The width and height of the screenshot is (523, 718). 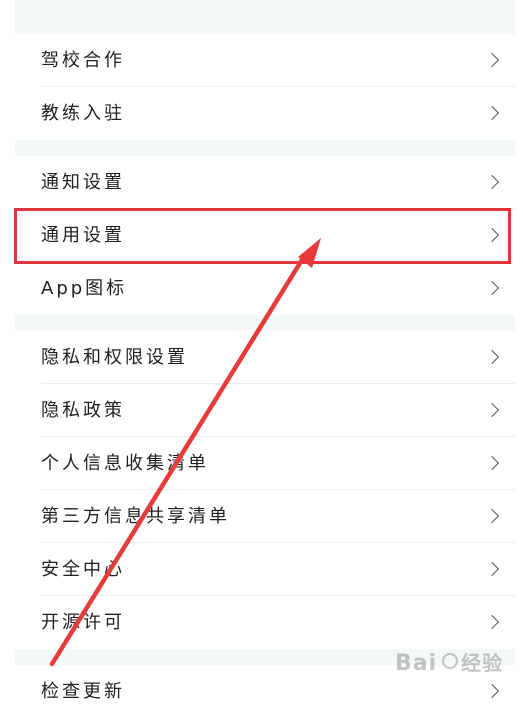 I want to click on baidu-watermark-logo: Bai 经验, so click(x=452, y=663).